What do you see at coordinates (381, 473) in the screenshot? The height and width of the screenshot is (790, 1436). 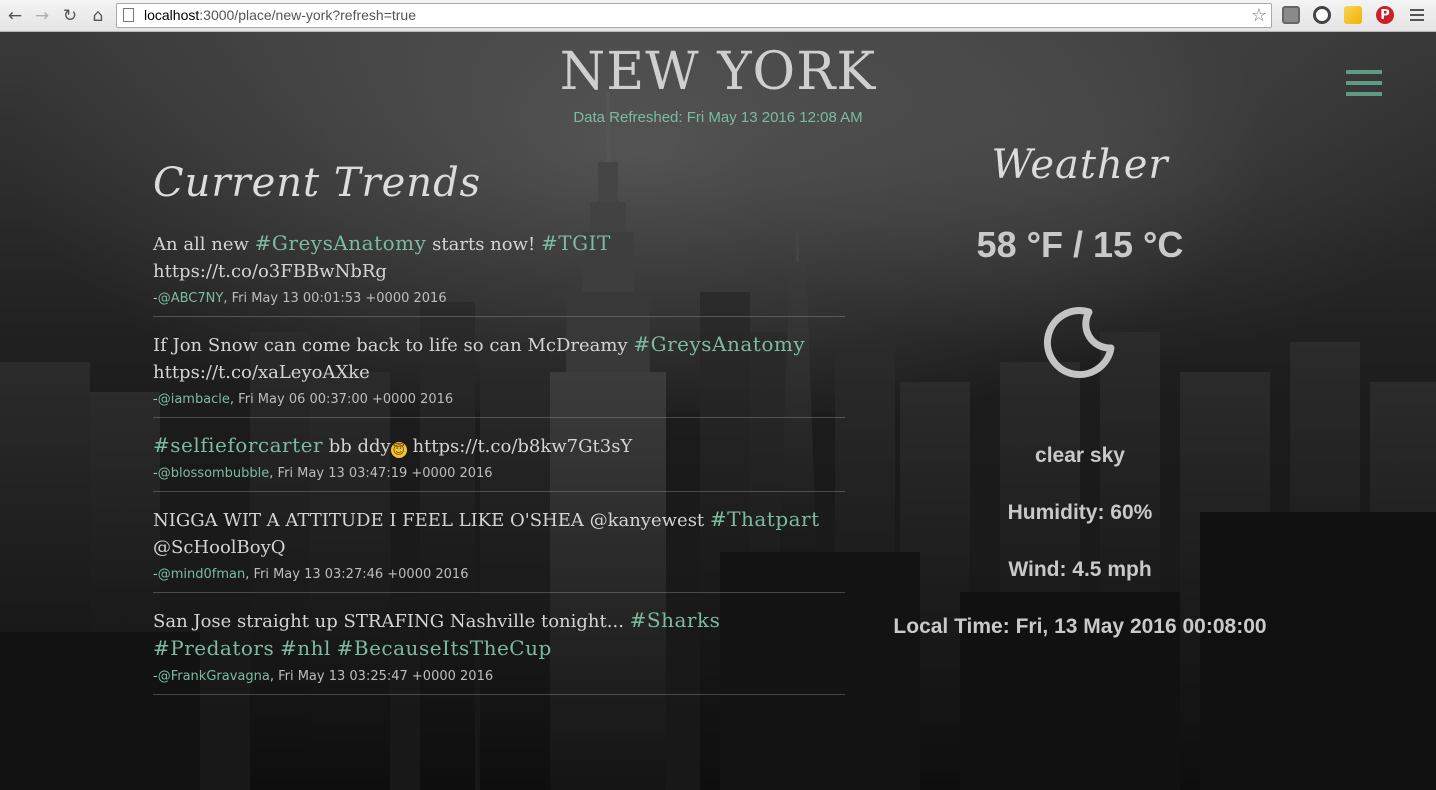 I see `tweet-date: , Fri May 13 03:47:19 +0000 2016` at bounding box center [381, 473].